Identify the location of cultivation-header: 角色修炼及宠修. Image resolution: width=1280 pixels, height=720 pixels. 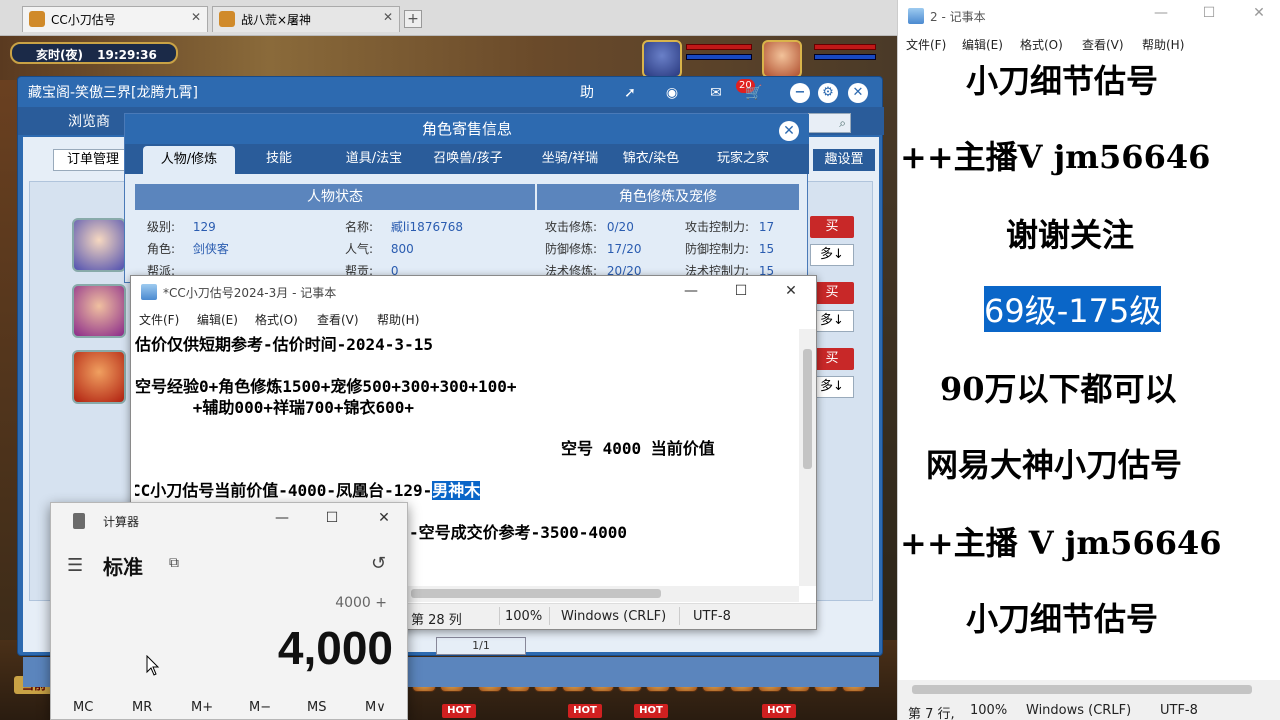
(668, 197).